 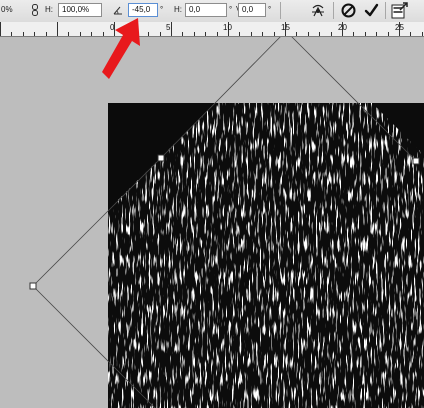 What do you see at coordinates (121, 48) in the screenshot?
I see `annotation-arrow-icon` at bounding box center [121, 48].